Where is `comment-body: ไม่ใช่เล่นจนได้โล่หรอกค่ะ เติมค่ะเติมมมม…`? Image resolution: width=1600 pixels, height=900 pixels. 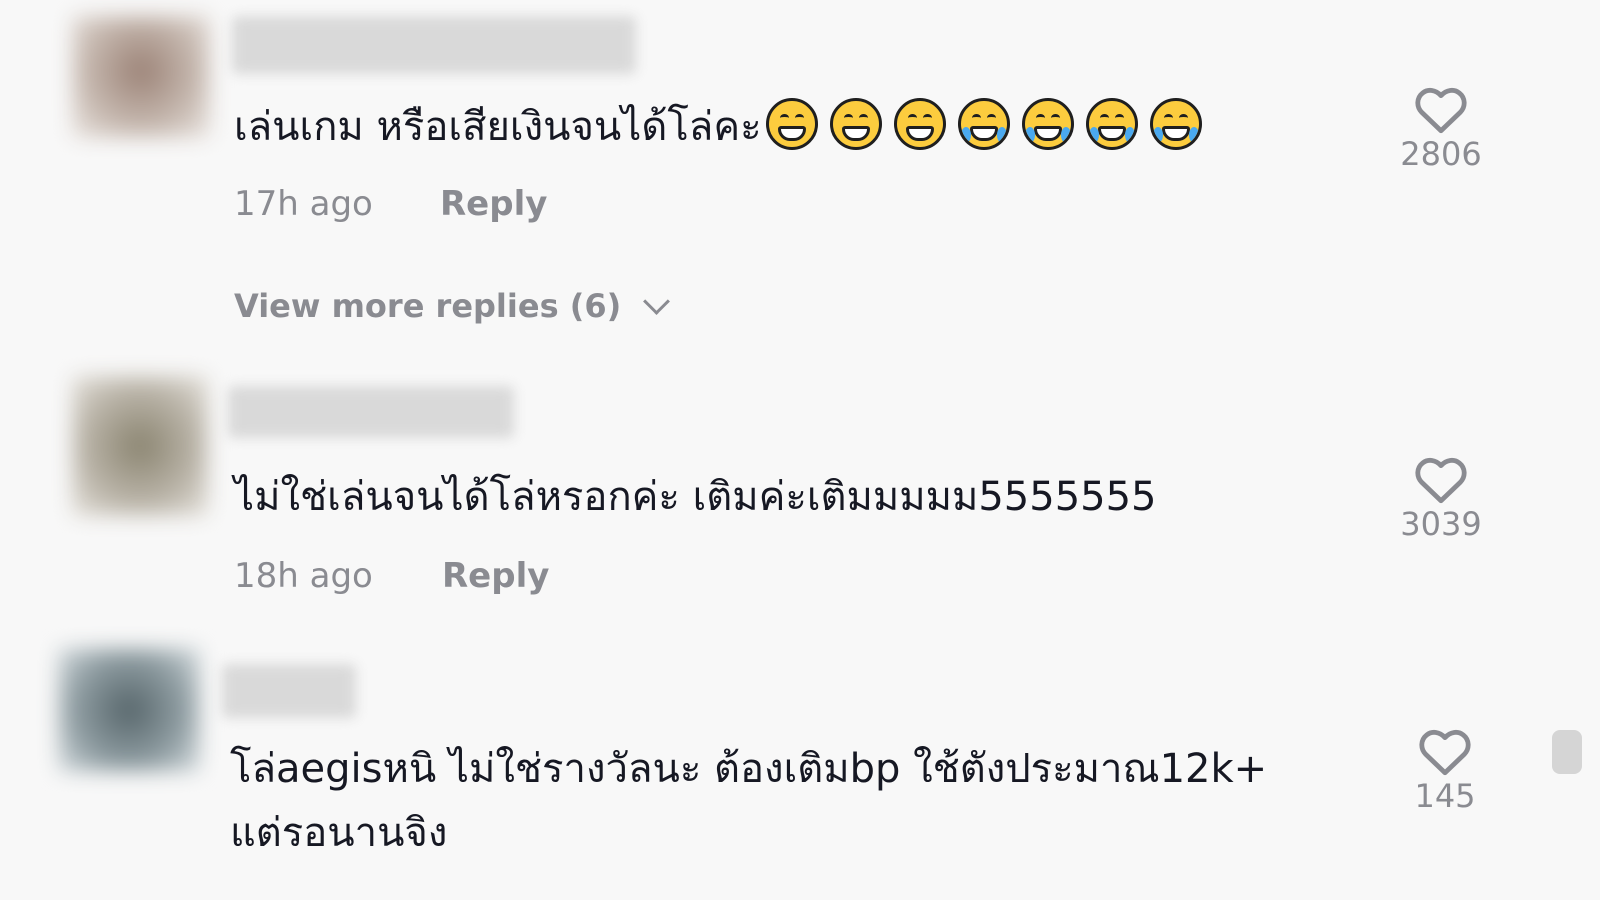 comment-body: ไม่ใช่เล่นจนได้โล่หรอกค่ะ เติมค่ะเติมมมม… is located at coordinates (695, 497).